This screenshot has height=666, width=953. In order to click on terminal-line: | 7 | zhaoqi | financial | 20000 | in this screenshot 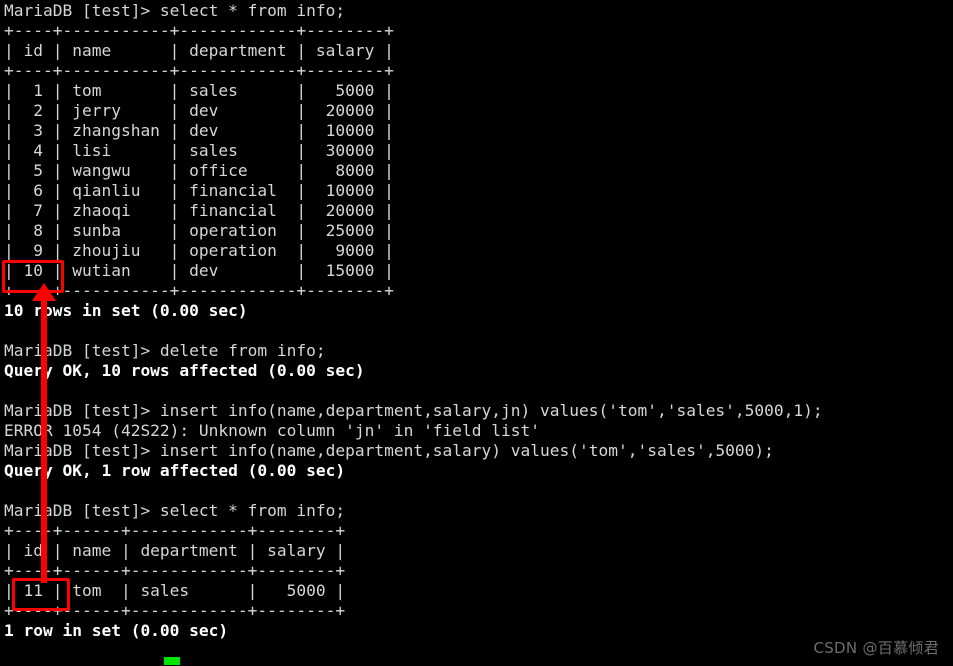, I will do `click(199, 210)`.